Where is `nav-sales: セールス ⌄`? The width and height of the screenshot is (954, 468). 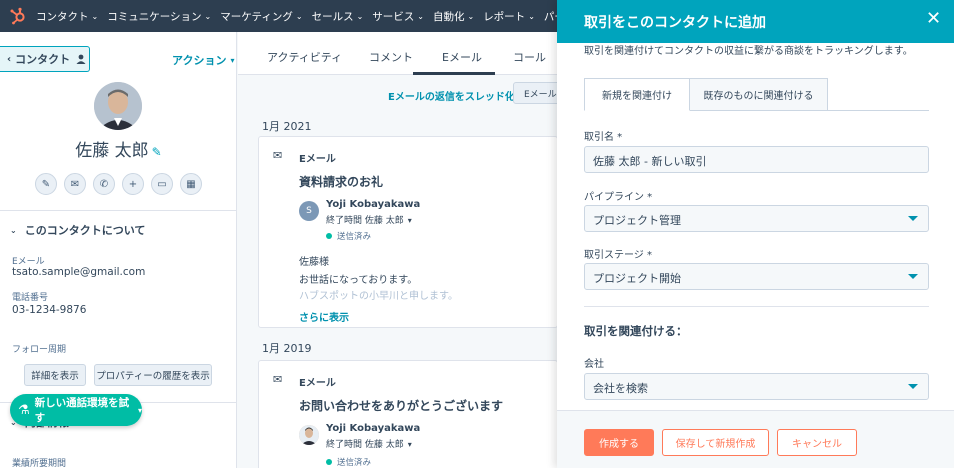
nav-sales: セールス ⌄ is located at coordinates (338, 16).